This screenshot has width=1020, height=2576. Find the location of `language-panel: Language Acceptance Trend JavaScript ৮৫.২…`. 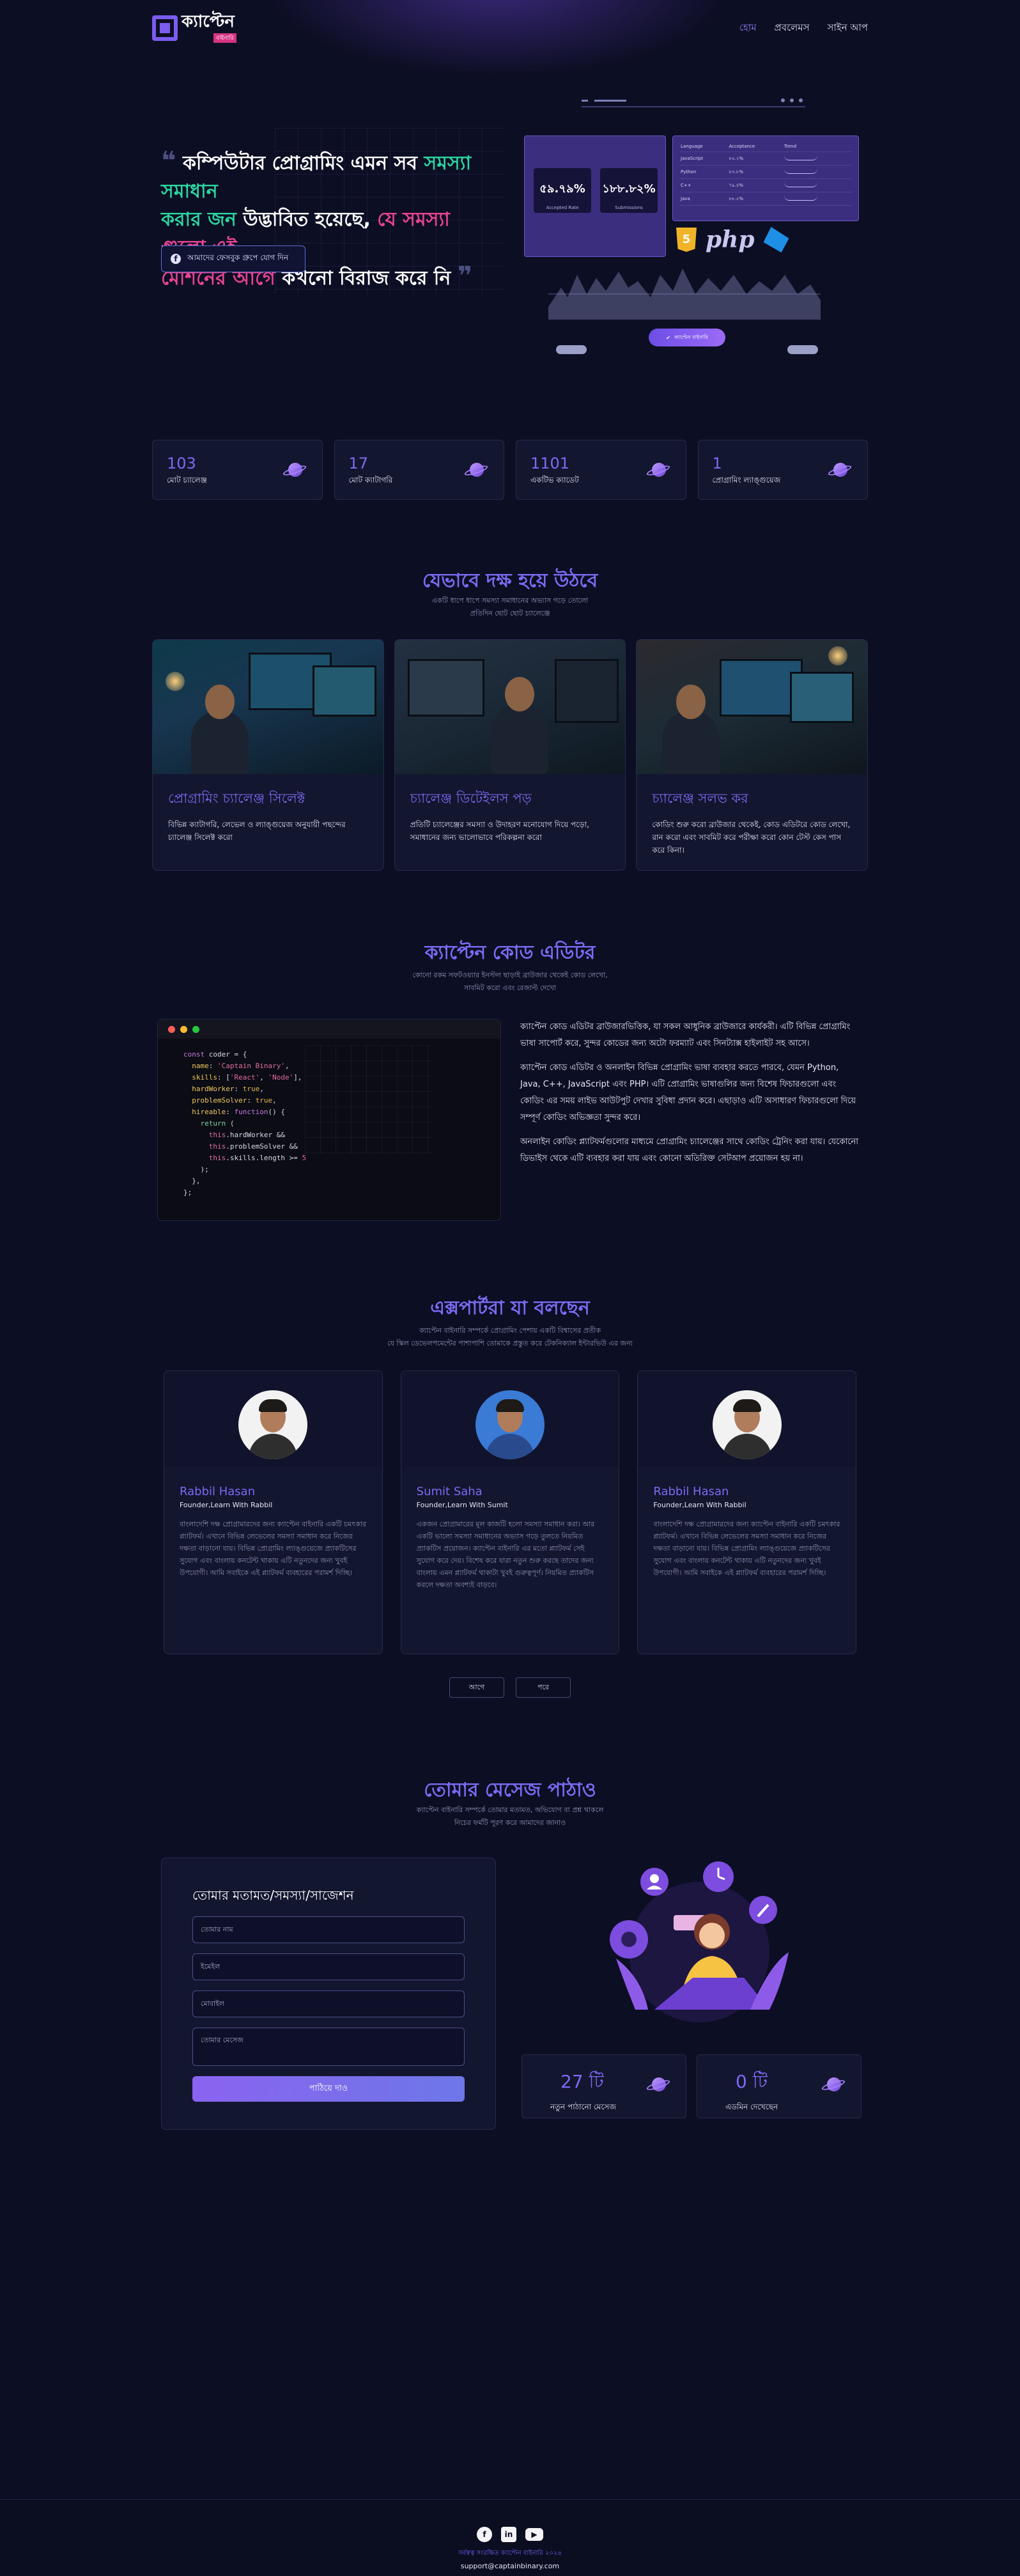

language-panel: Language Acceptance Trend JavaScript ৮৫.২… is located at coordinates (765, 178).